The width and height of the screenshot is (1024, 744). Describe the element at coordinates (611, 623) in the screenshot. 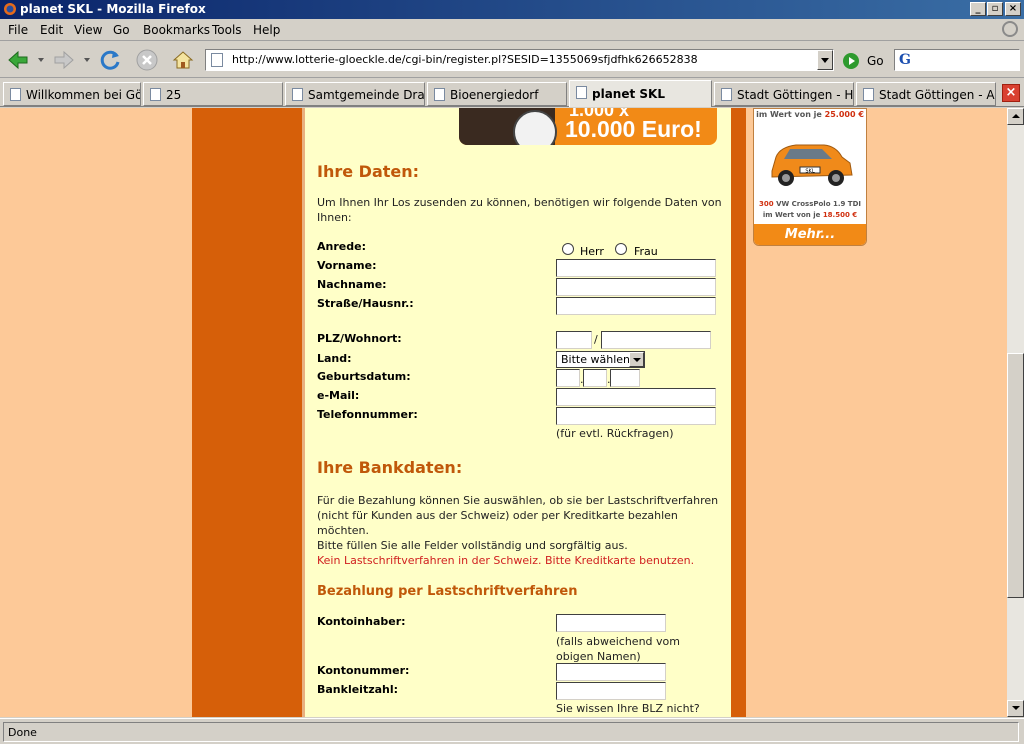

I see `kontoinhaber-field` at that location.